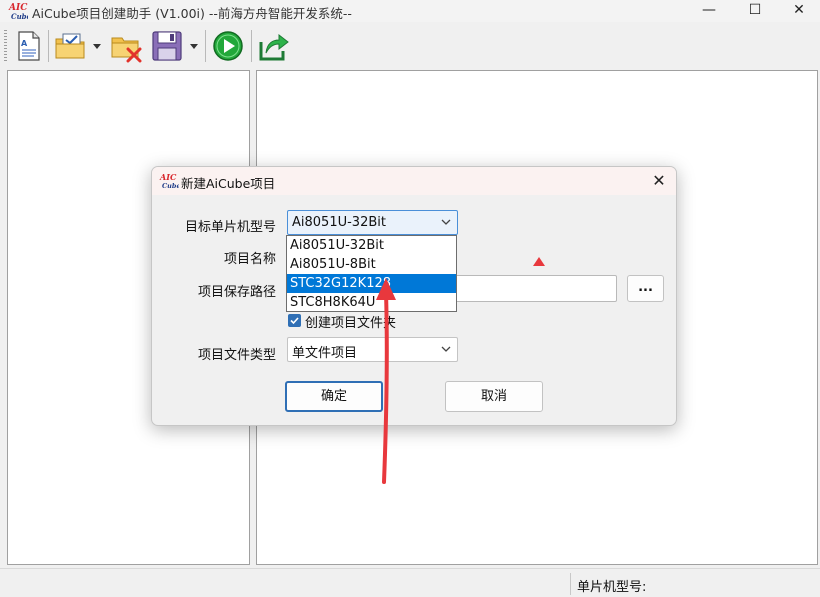  Describe the element at coordinates (410, 45) in the screenshot. I see `toolbar: A` at that location.